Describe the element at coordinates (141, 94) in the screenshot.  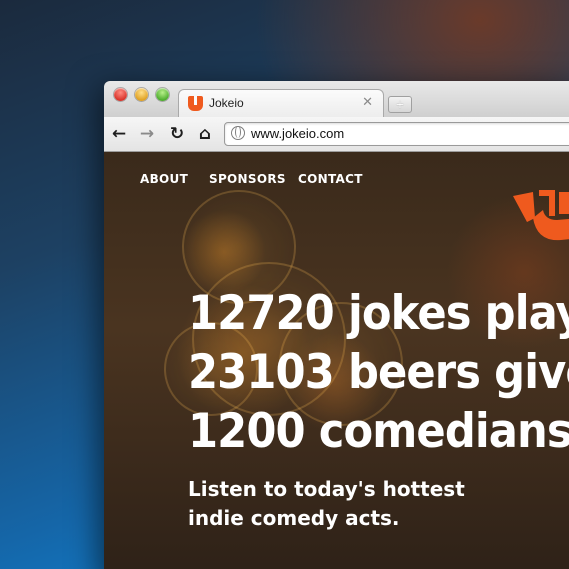
I see `minimize-window-button` at that location.